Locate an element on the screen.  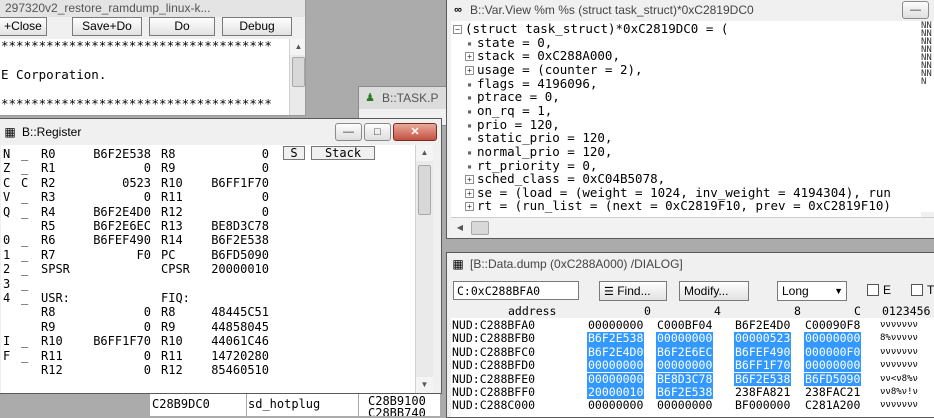
dump-value: C000BF04 is located at coordinates (684, 325).